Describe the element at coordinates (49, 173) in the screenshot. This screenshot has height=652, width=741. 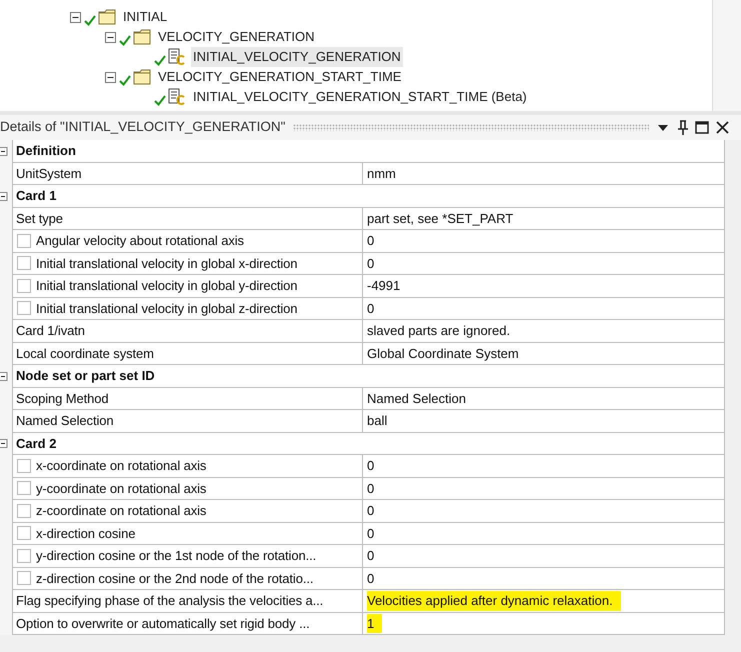
I see `property-label: UnitSystem` at that location.